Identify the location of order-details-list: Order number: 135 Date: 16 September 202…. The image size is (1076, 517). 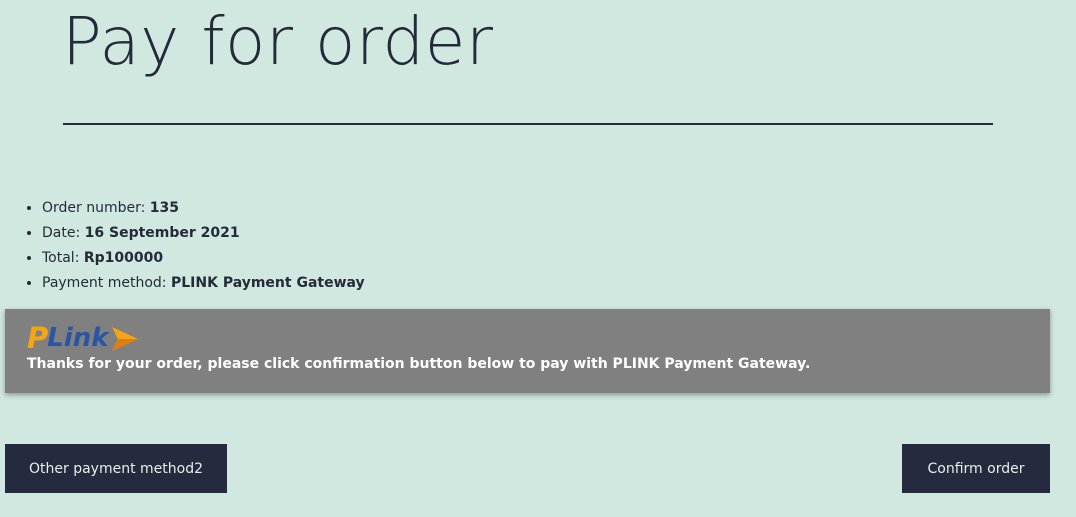
(194, 246).